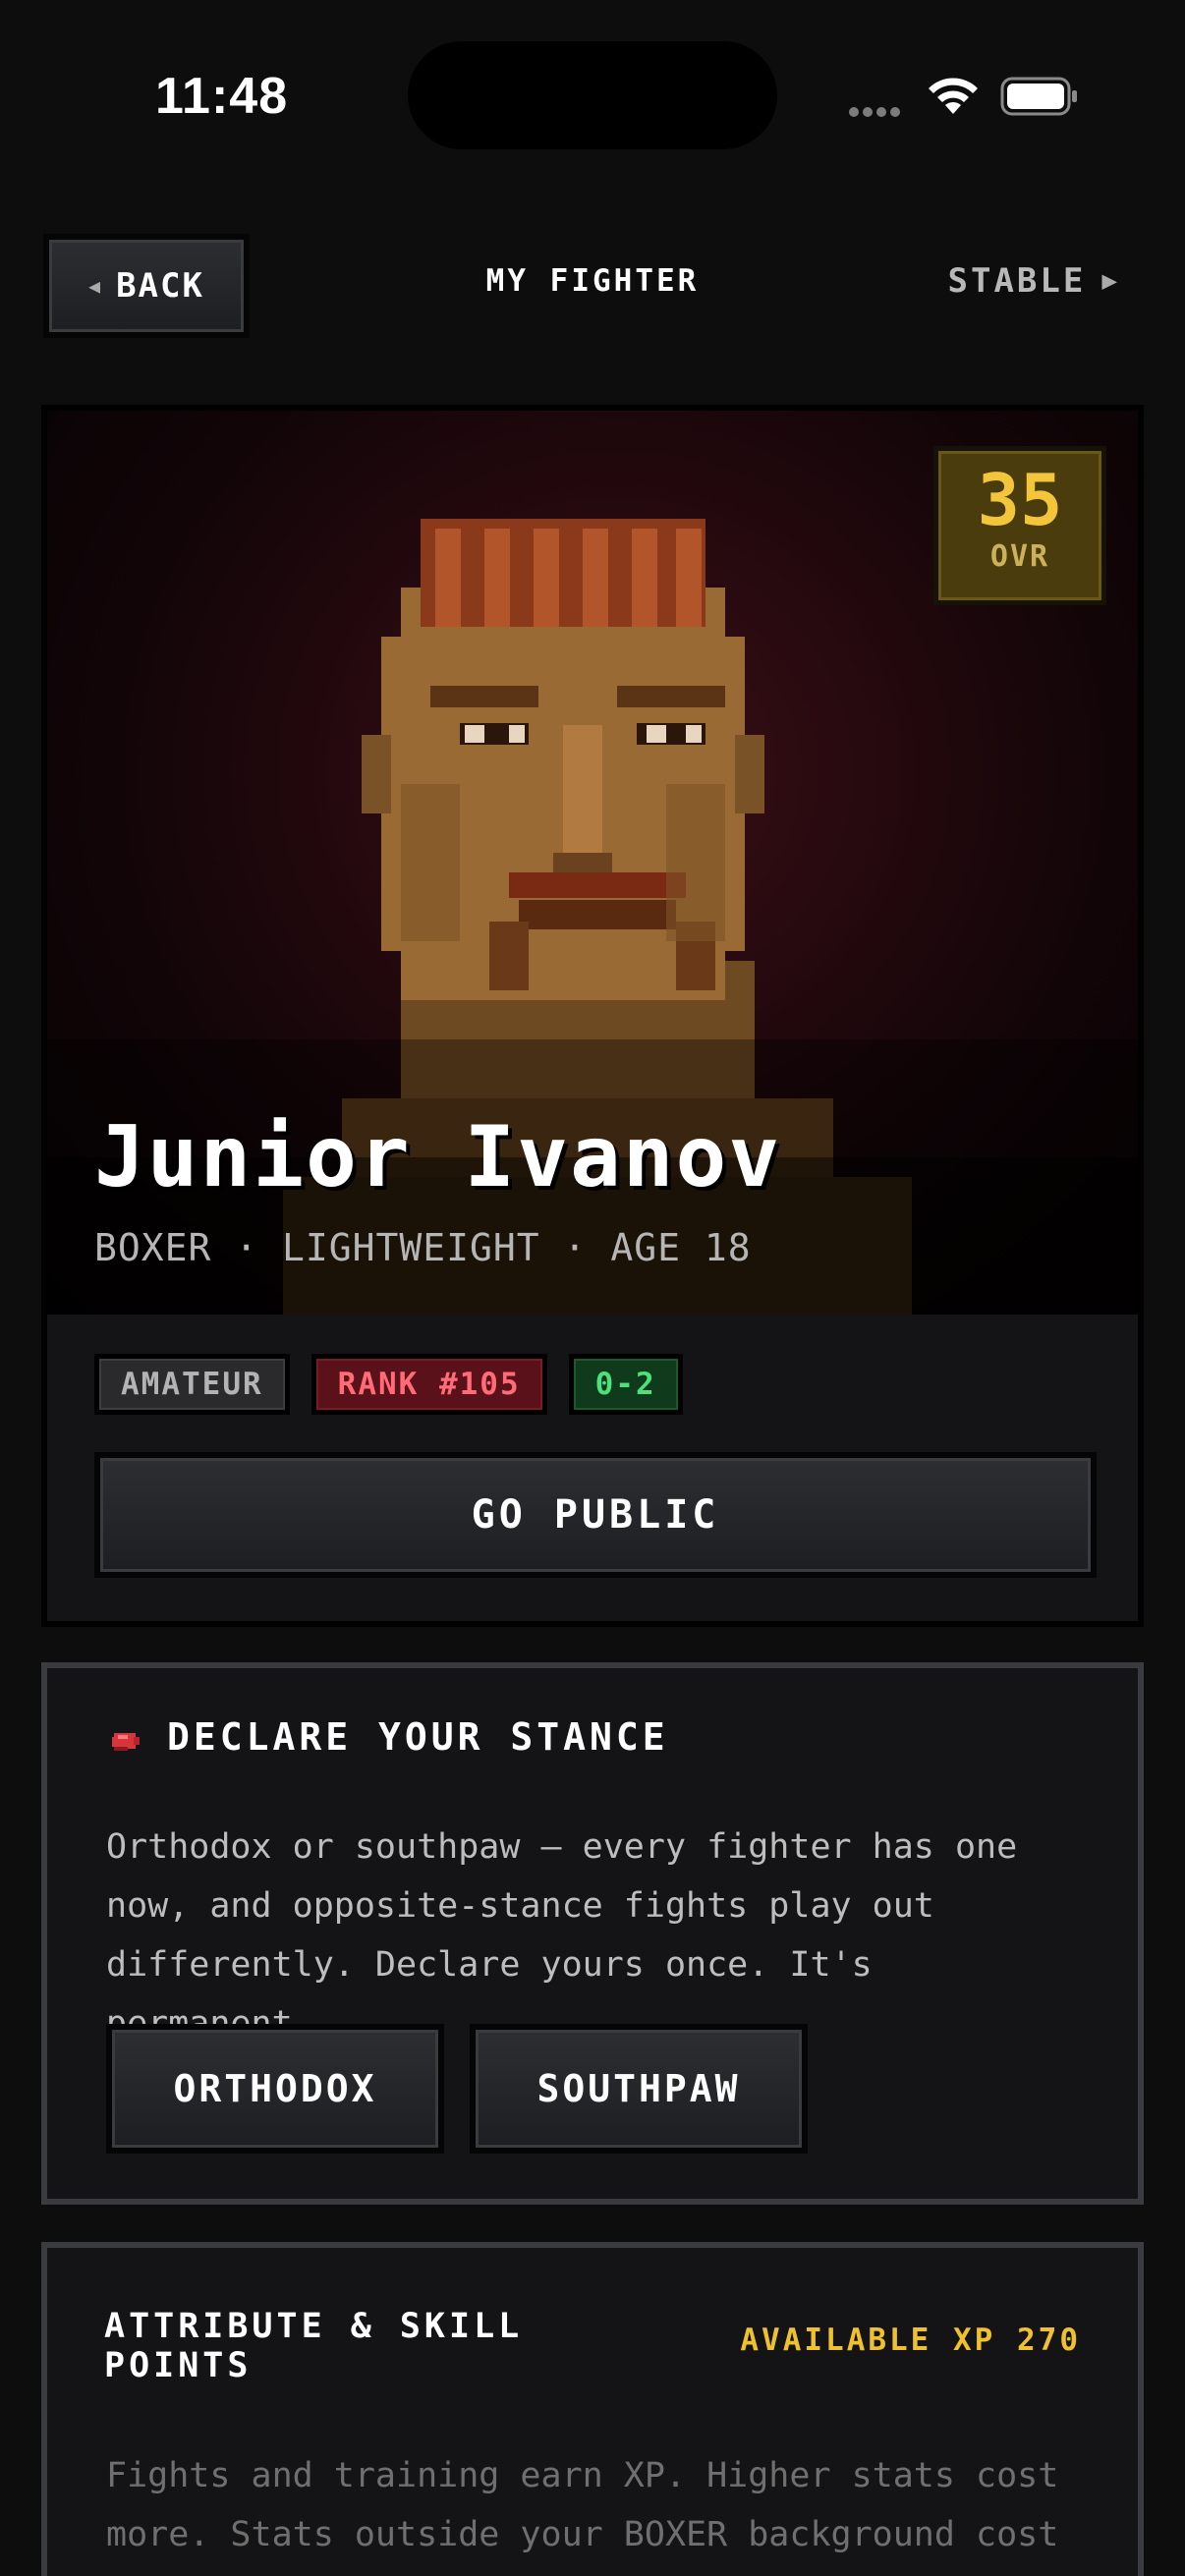 The height and width of the screenshot is (2576, 1185). I want to click on fighter-meta: BOXER · LIGHTWEIGHT · AGE 18, so click(423, 1247).